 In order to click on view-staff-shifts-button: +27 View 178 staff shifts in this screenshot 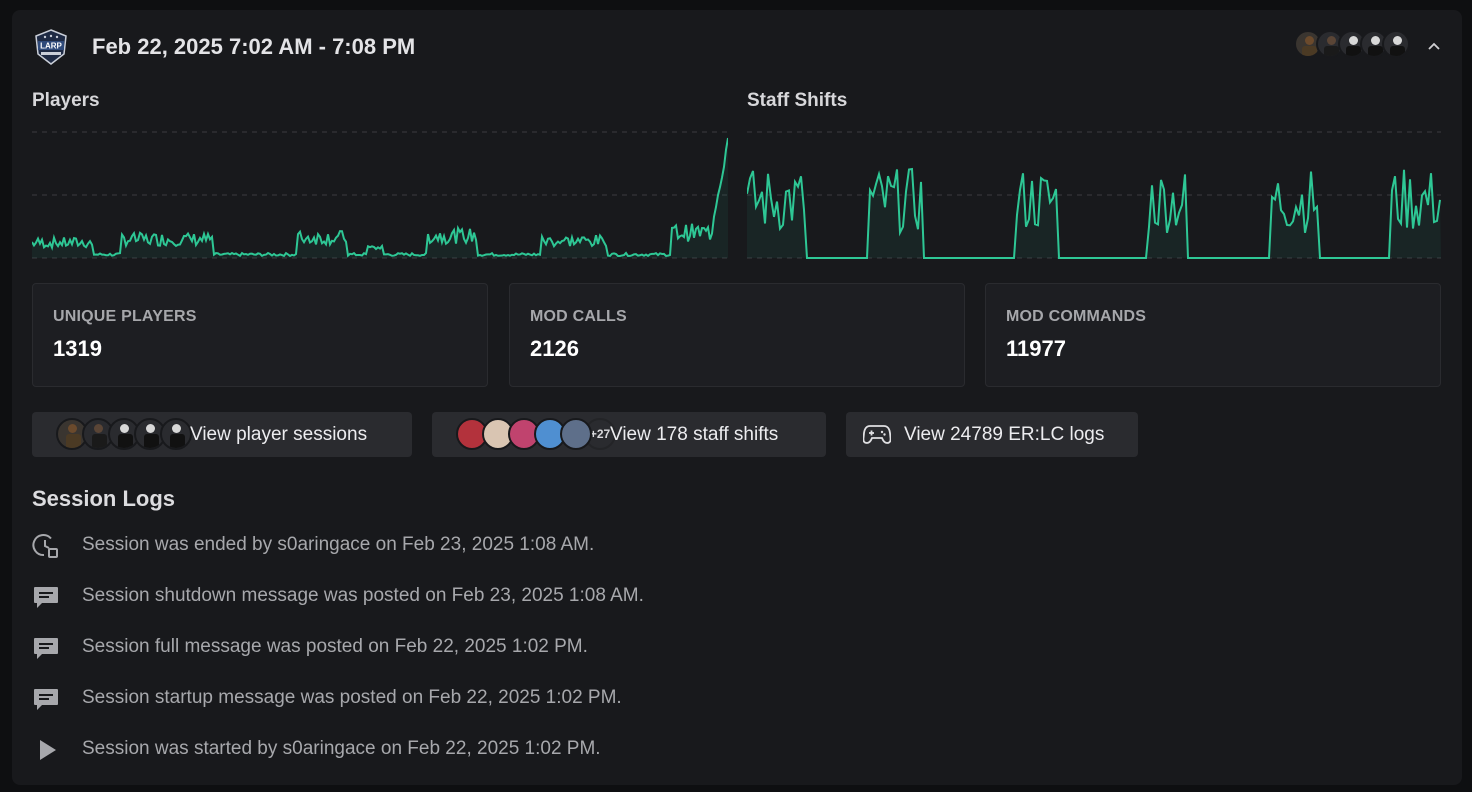, I will do `click(629, 434)`.